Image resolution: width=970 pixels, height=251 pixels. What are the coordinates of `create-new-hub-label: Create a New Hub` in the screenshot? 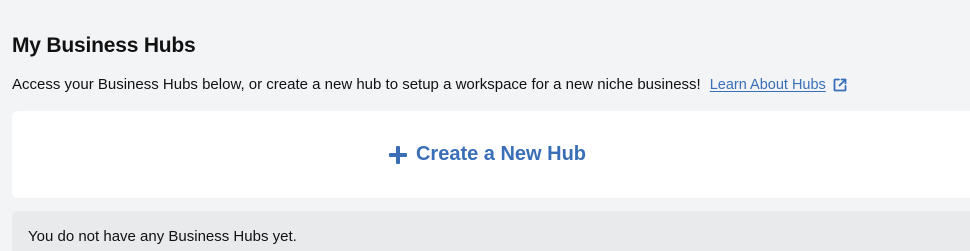 It's located at (501, 154).